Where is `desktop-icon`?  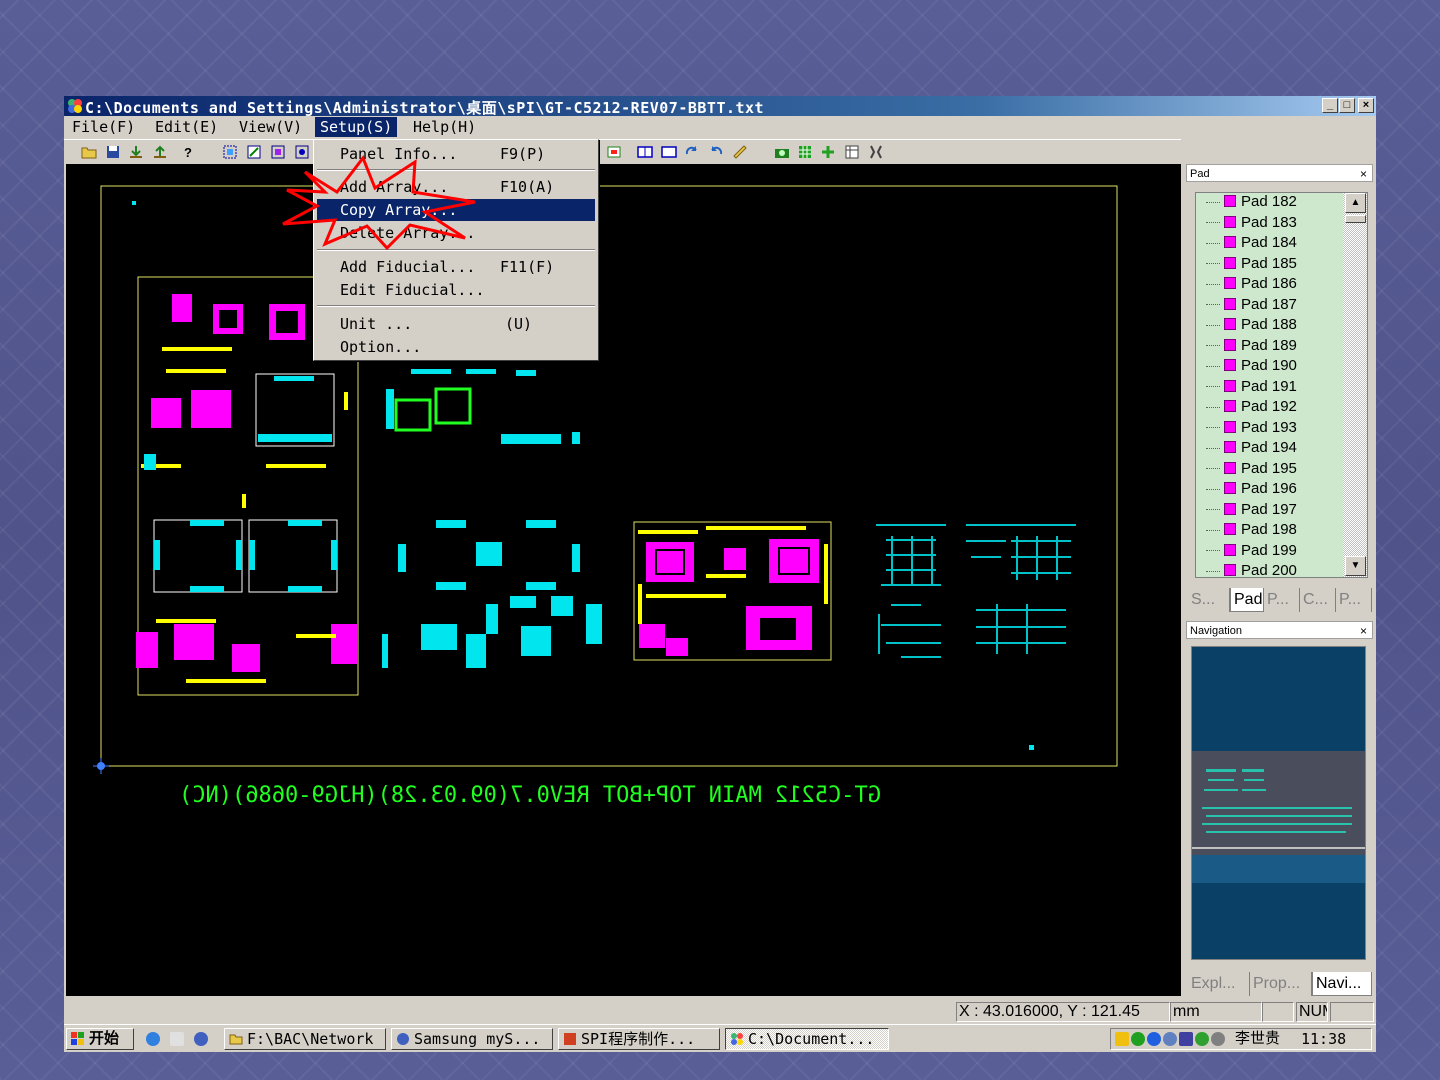 desktop-icon is located at coordinates (177, 1039).